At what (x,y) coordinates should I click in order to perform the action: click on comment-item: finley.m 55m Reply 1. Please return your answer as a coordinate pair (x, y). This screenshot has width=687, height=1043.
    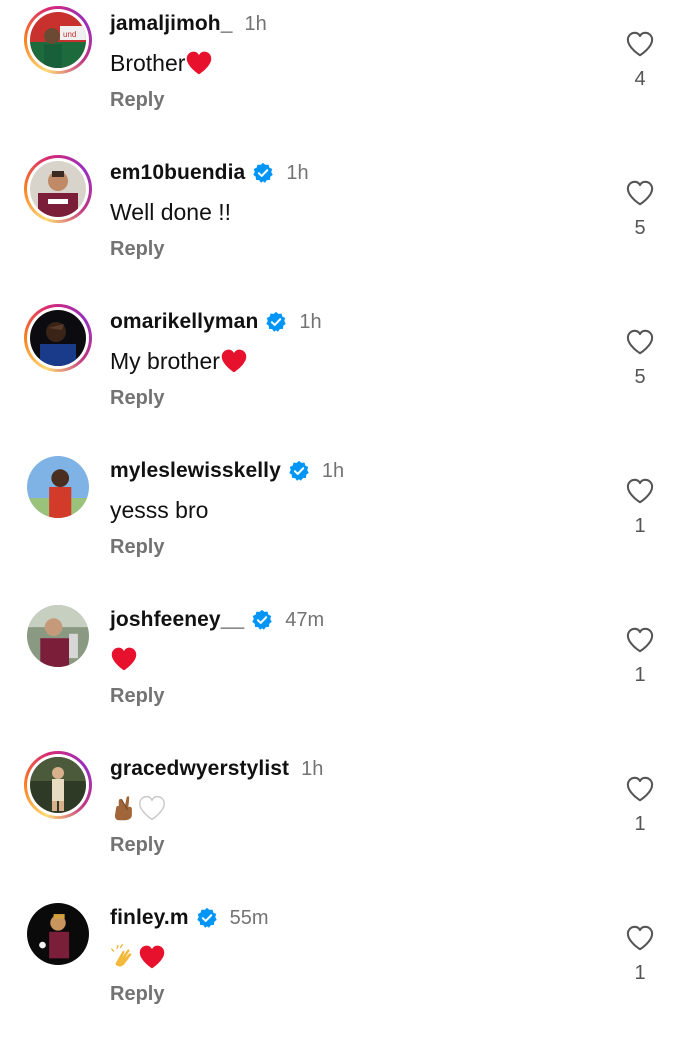
    Looking at the image, I should click on (343, 968).